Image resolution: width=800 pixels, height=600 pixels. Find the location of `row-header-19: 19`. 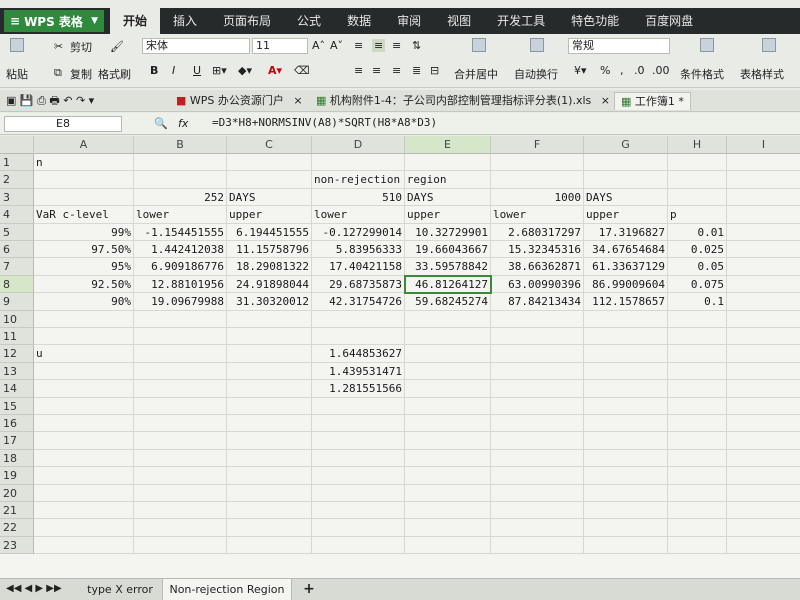

row-header-19: 19 is located at coordinates (17, 476).